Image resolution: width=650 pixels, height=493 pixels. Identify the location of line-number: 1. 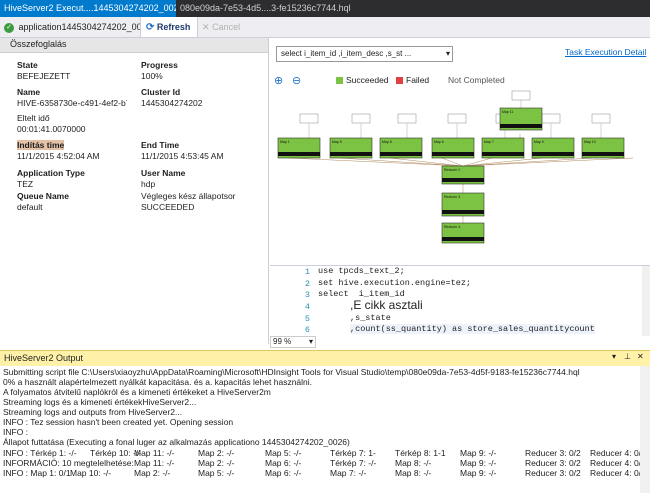
(307, 272).